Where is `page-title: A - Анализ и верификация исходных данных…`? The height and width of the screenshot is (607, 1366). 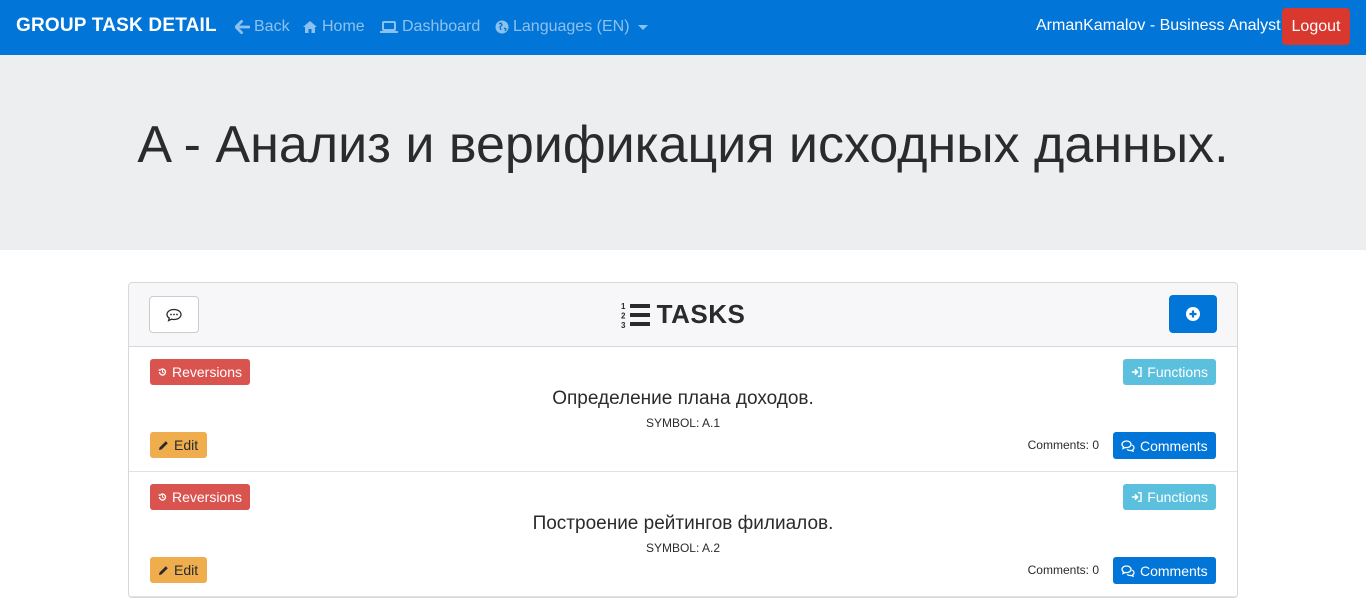 page-title: A - Анализ и верификация исходных данных… is located at coordinates (683, 145).